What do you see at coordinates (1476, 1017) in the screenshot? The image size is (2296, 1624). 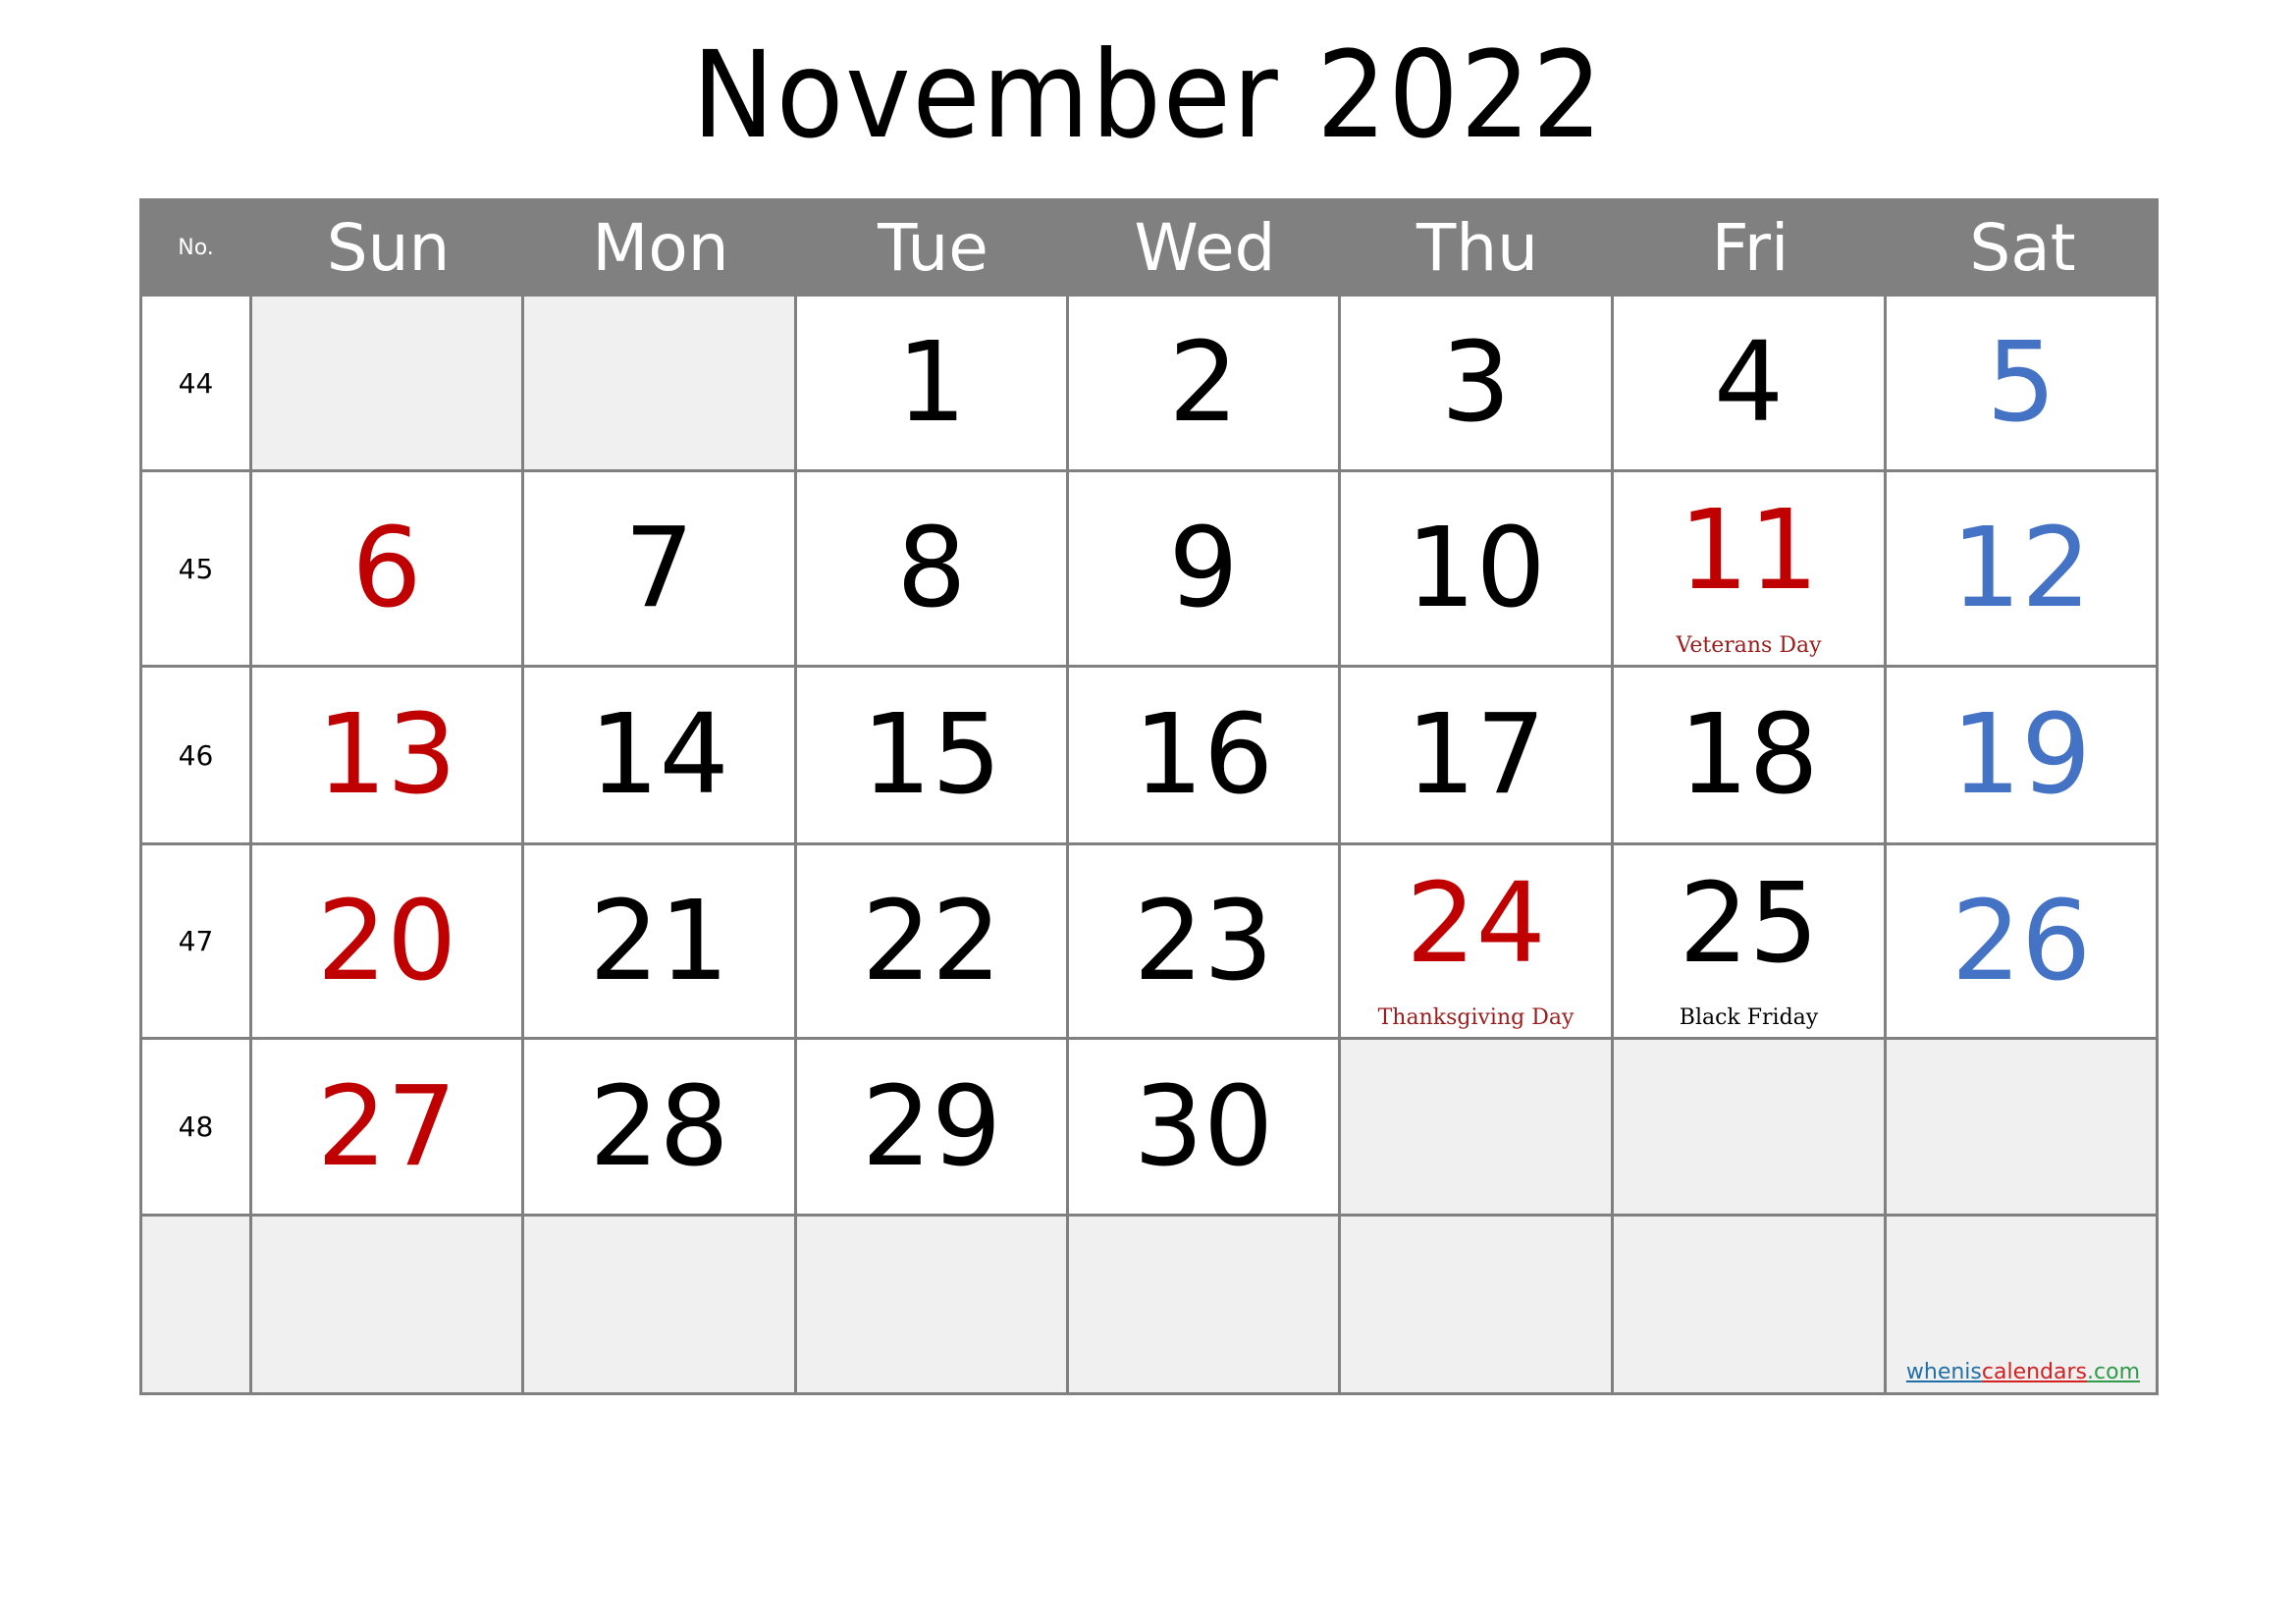 I see `holiday-label: Thanksgiving Day` at bounding box center [1476, 1017].